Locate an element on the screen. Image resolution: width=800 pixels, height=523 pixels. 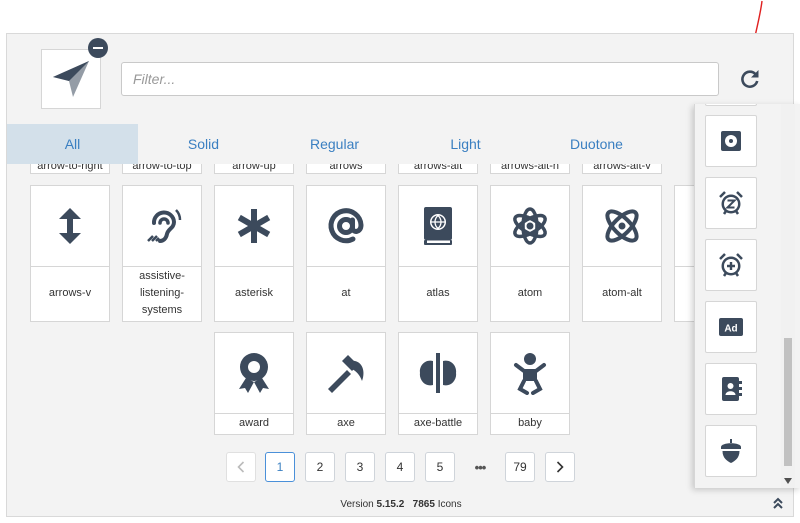
page-1-button: 1 is located at coordinates (280, 467).